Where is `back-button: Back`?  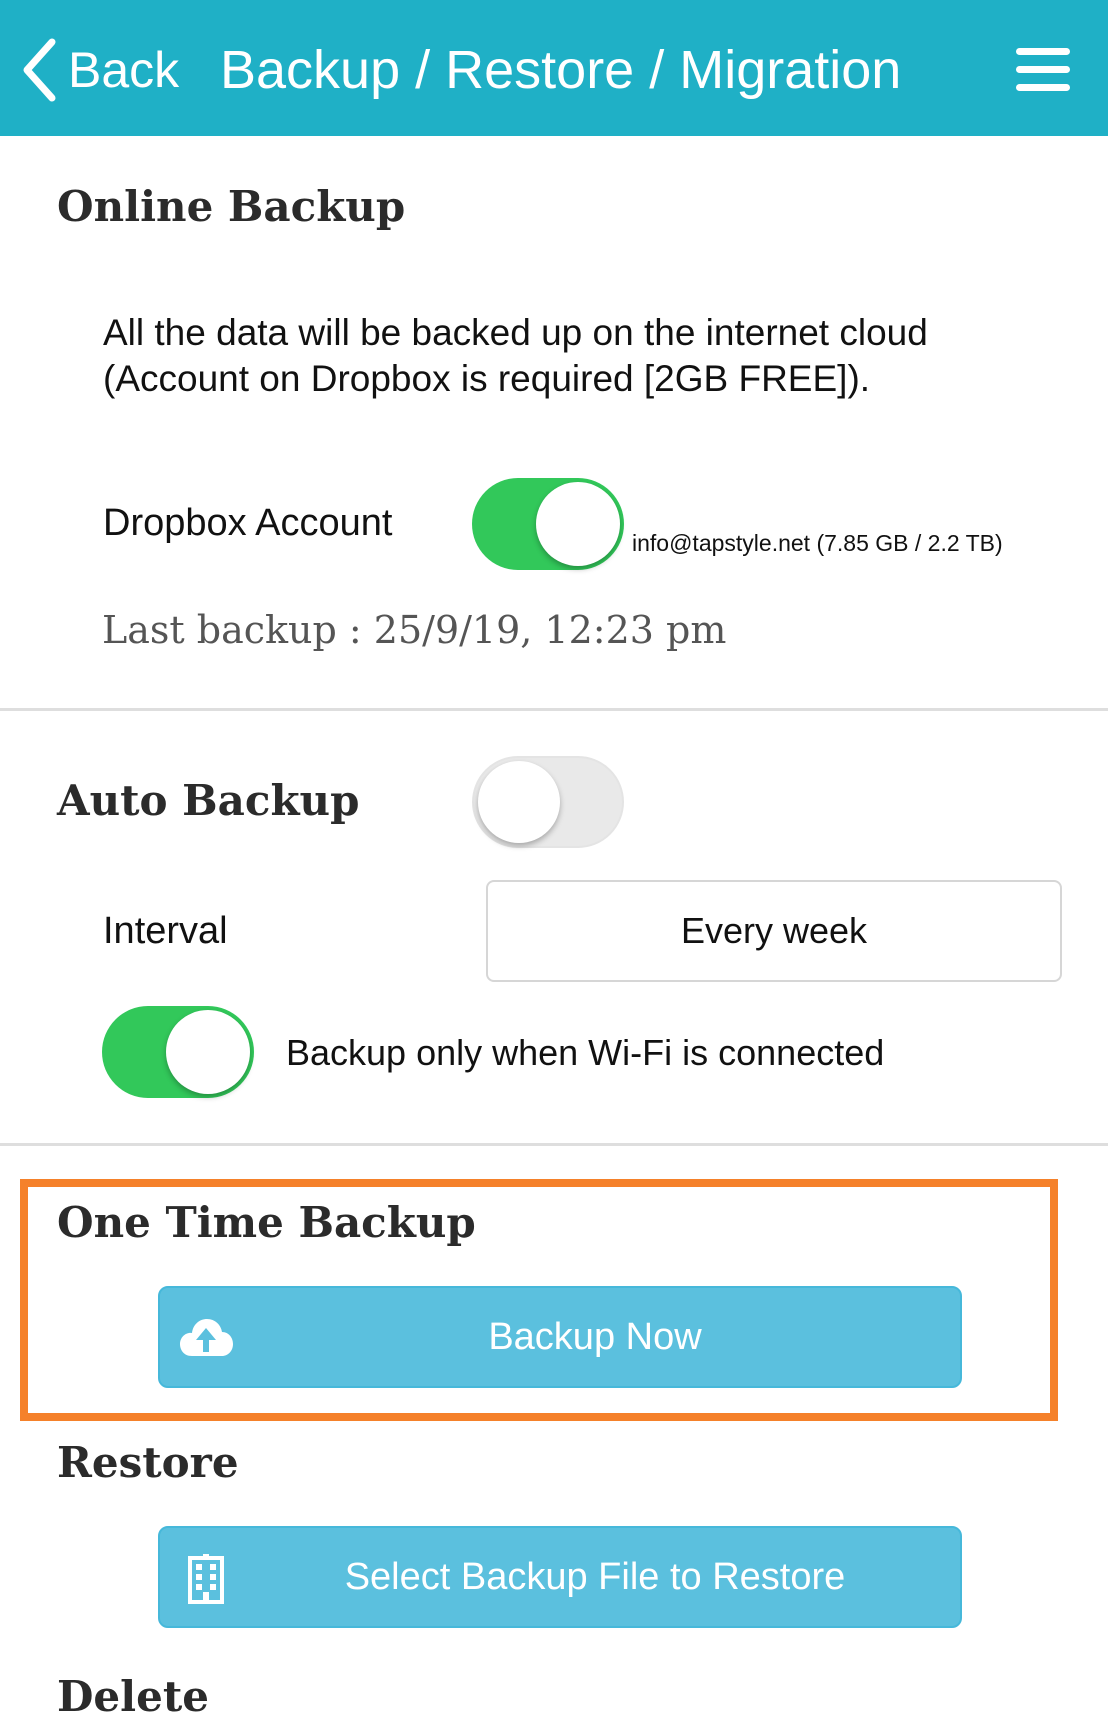 back-button: Back is located at coordinates (100, 70).